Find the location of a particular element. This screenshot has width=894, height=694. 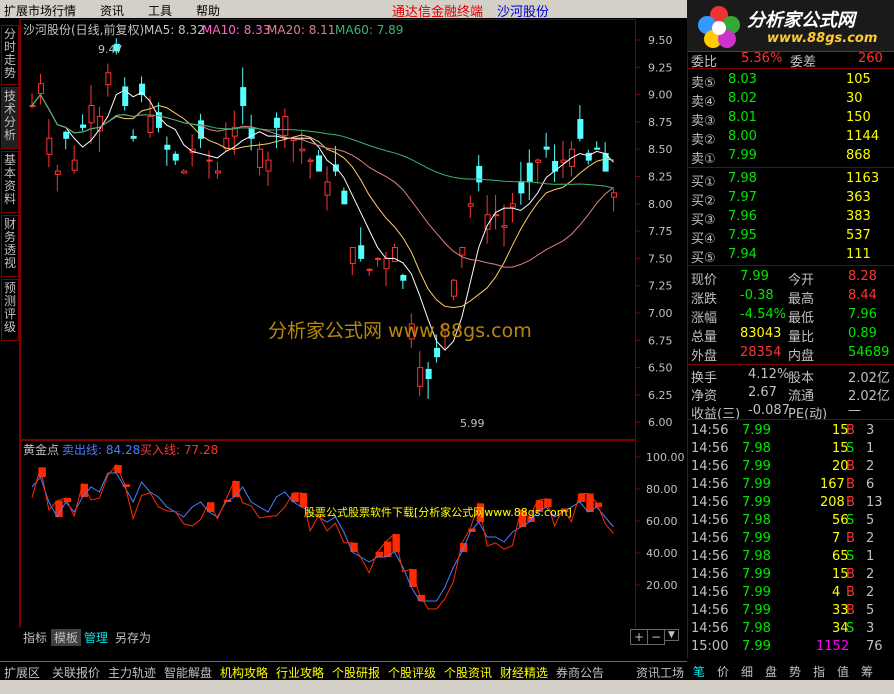

bid-level-label: 买① is located at coordinates (703, 182).